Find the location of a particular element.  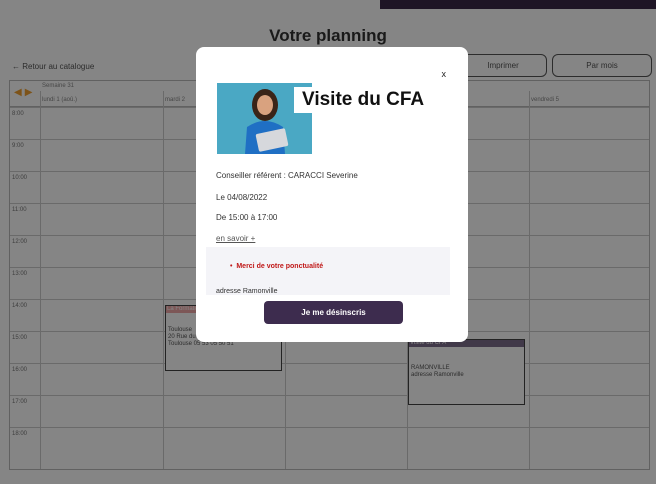

note-item: • Merci de votre ponctualité is located at coordinates (277, 266).